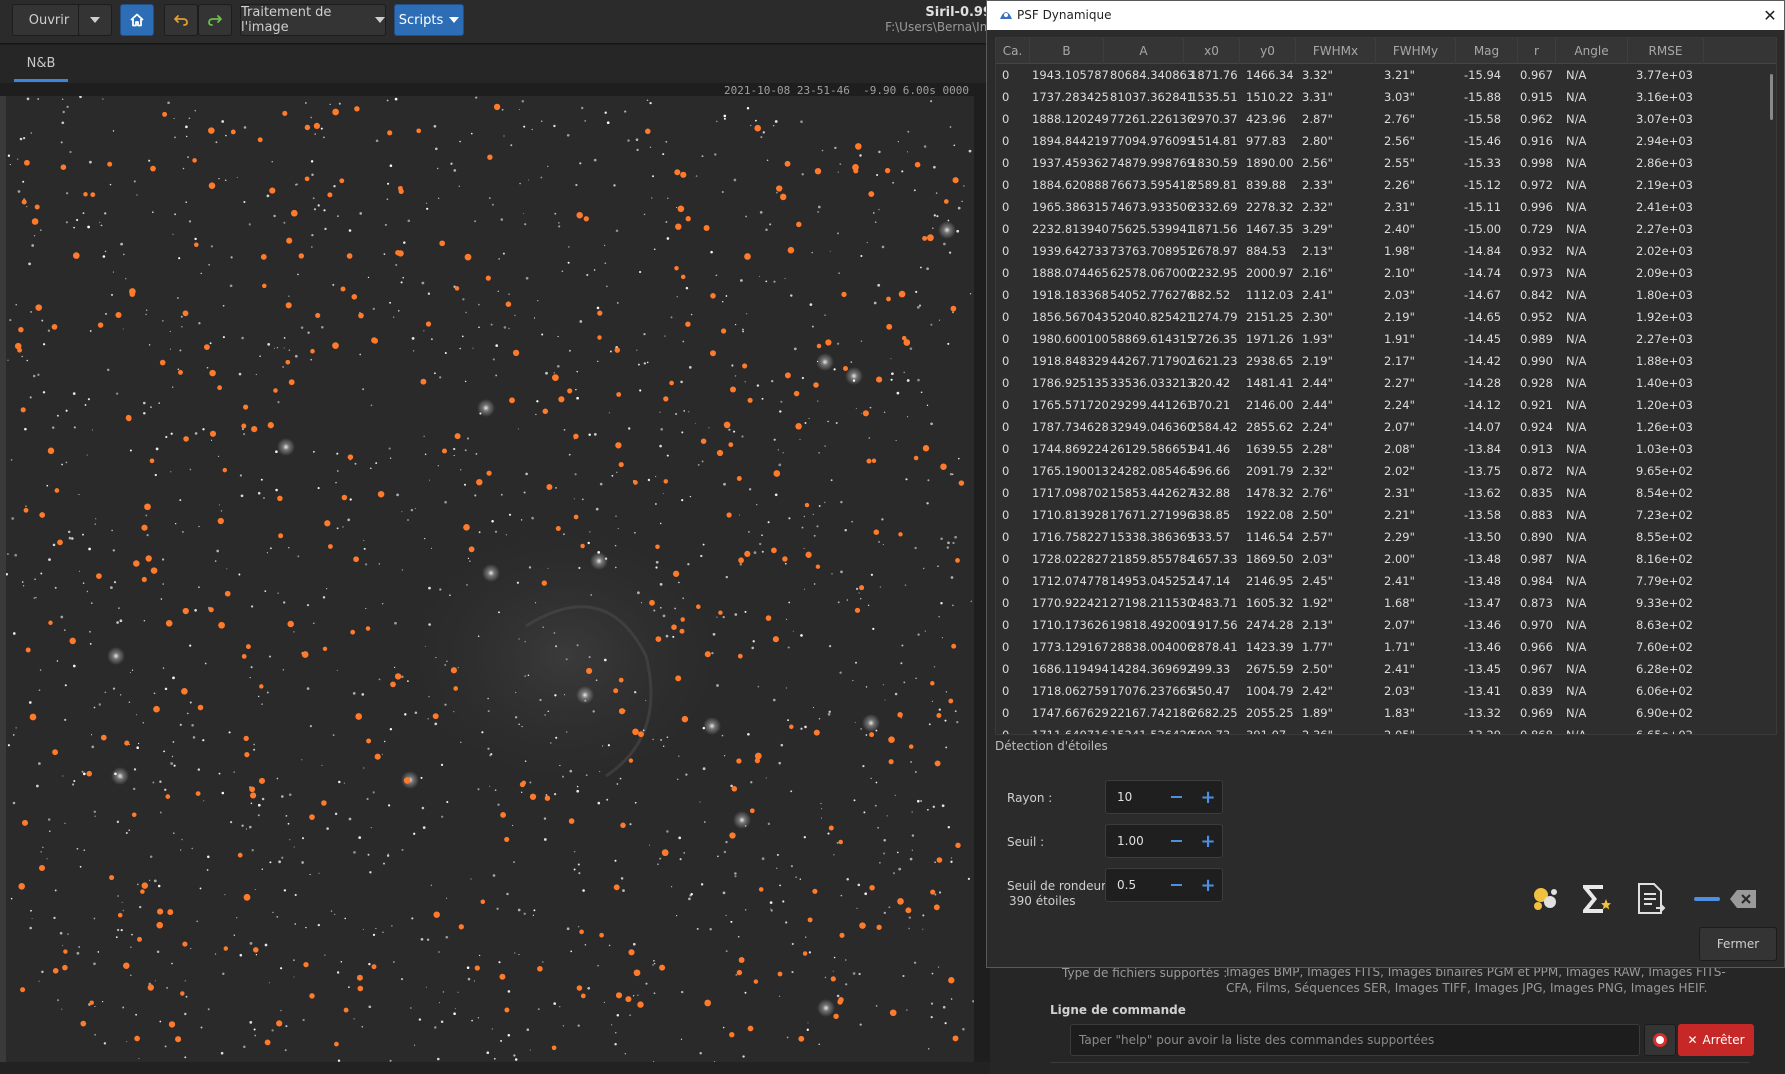 The image size is (1785, 1074). I want to click on roundness-spinner: 0.5 +, so click(1164, 885).